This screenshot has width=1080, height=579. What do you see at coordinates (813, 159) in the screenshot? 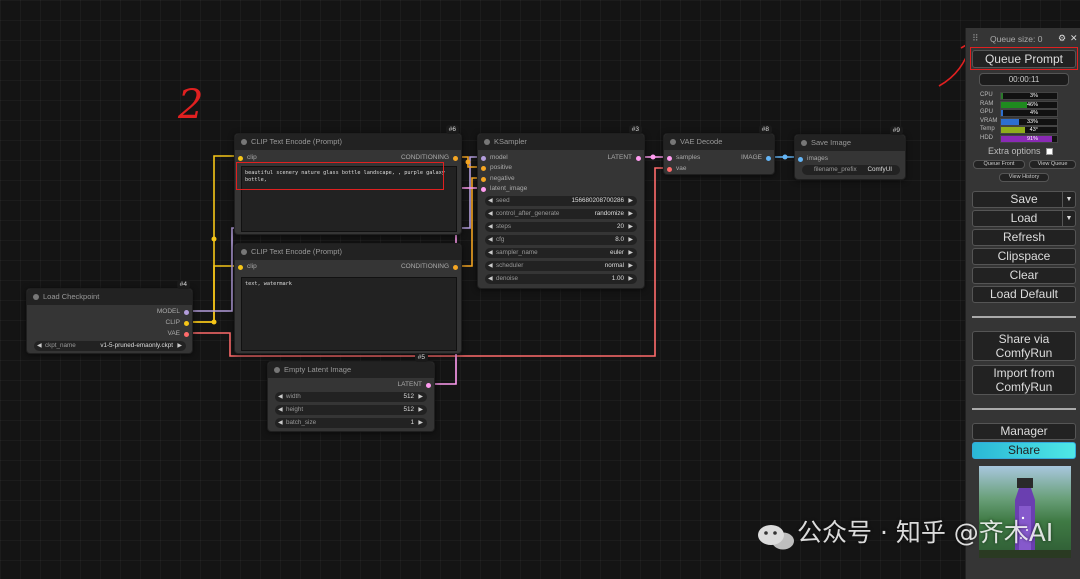
I see `images-input-slot: images` at bounding box center [813, 159].